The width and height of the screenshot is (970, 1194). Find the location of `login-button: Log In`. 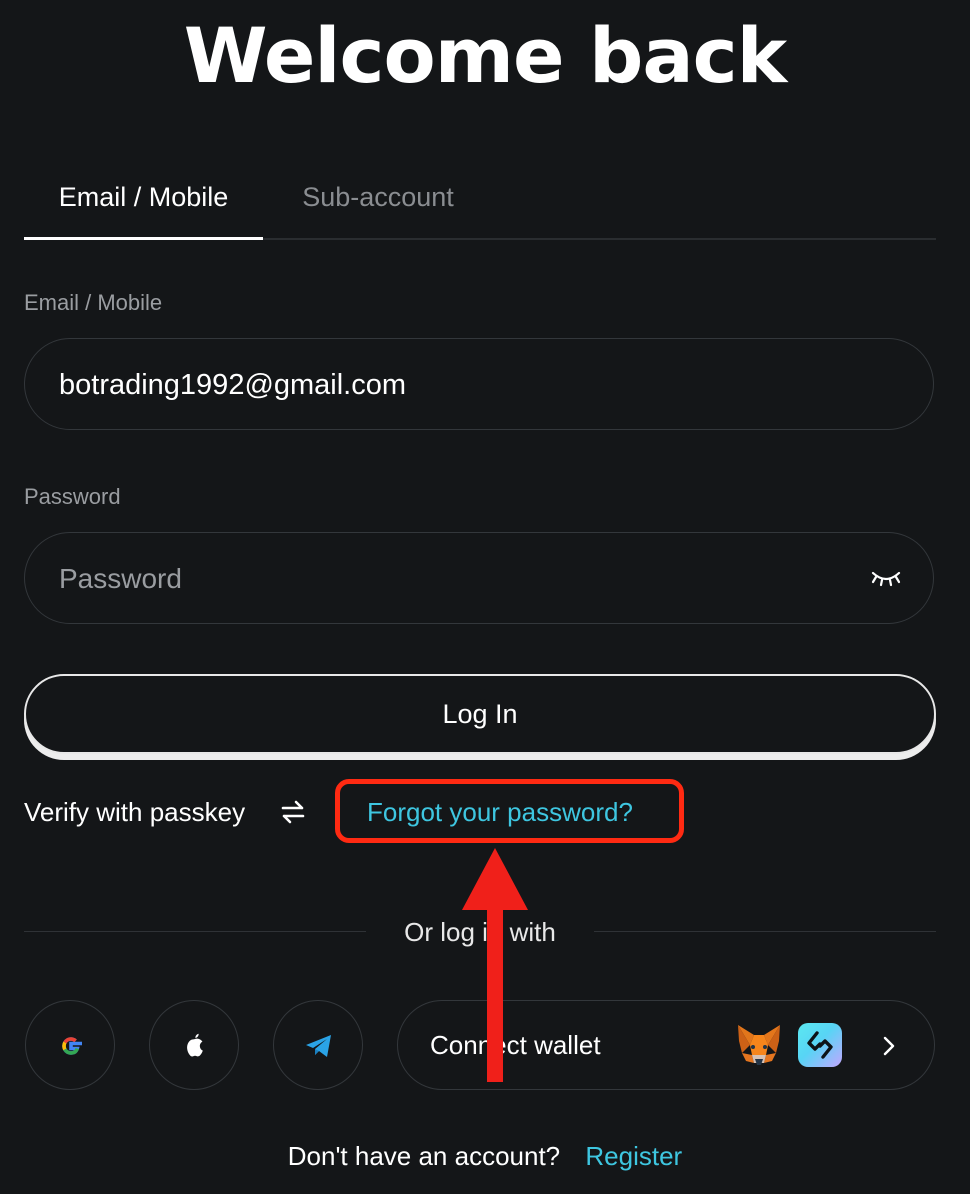

login-button: Log In is located at coordinates (480, 714).